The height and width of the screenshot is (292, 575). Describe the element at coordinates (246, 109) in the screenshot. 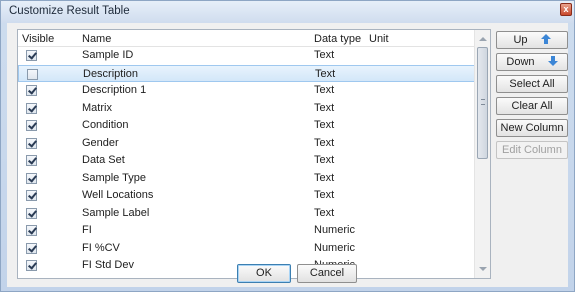

I see `table-row: Matrix Text` at that location.